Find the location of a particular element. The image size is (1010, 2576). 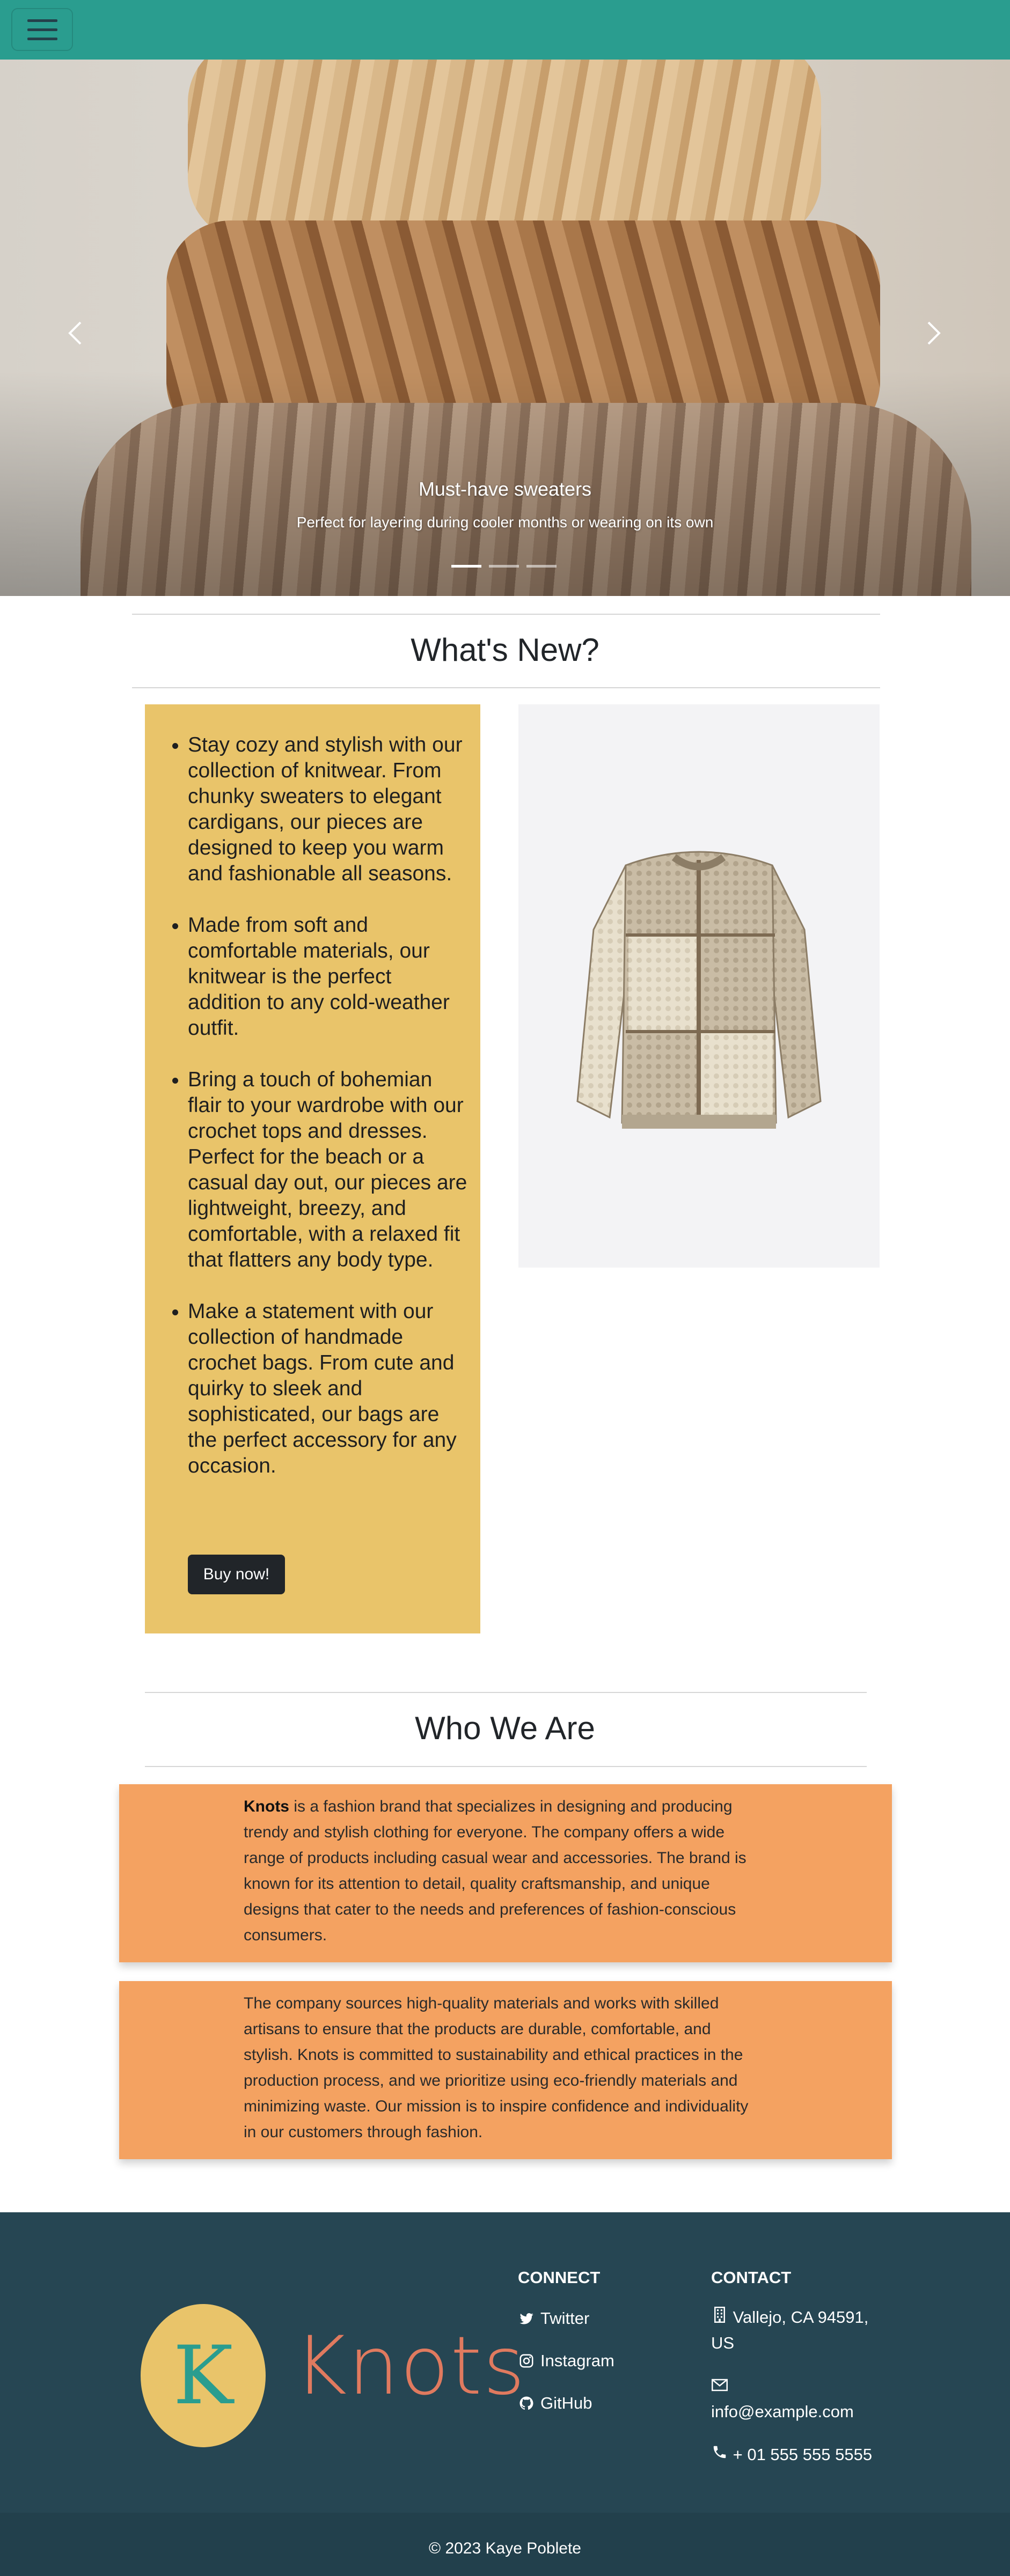

address-line-2: US is located at coordinates (723, 2343).